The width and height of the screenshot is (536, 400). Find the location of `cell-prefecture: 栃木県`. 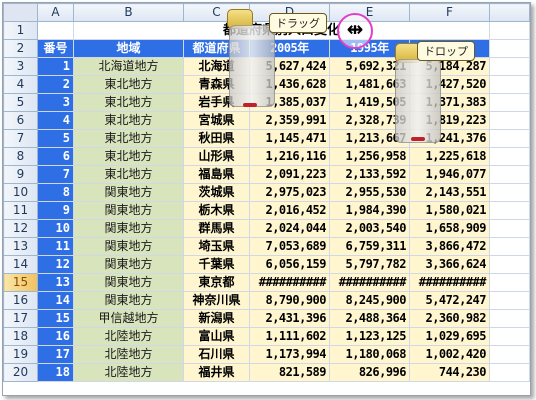

cell-prefecture: 栃木県 is located at coordinates (216, 210).